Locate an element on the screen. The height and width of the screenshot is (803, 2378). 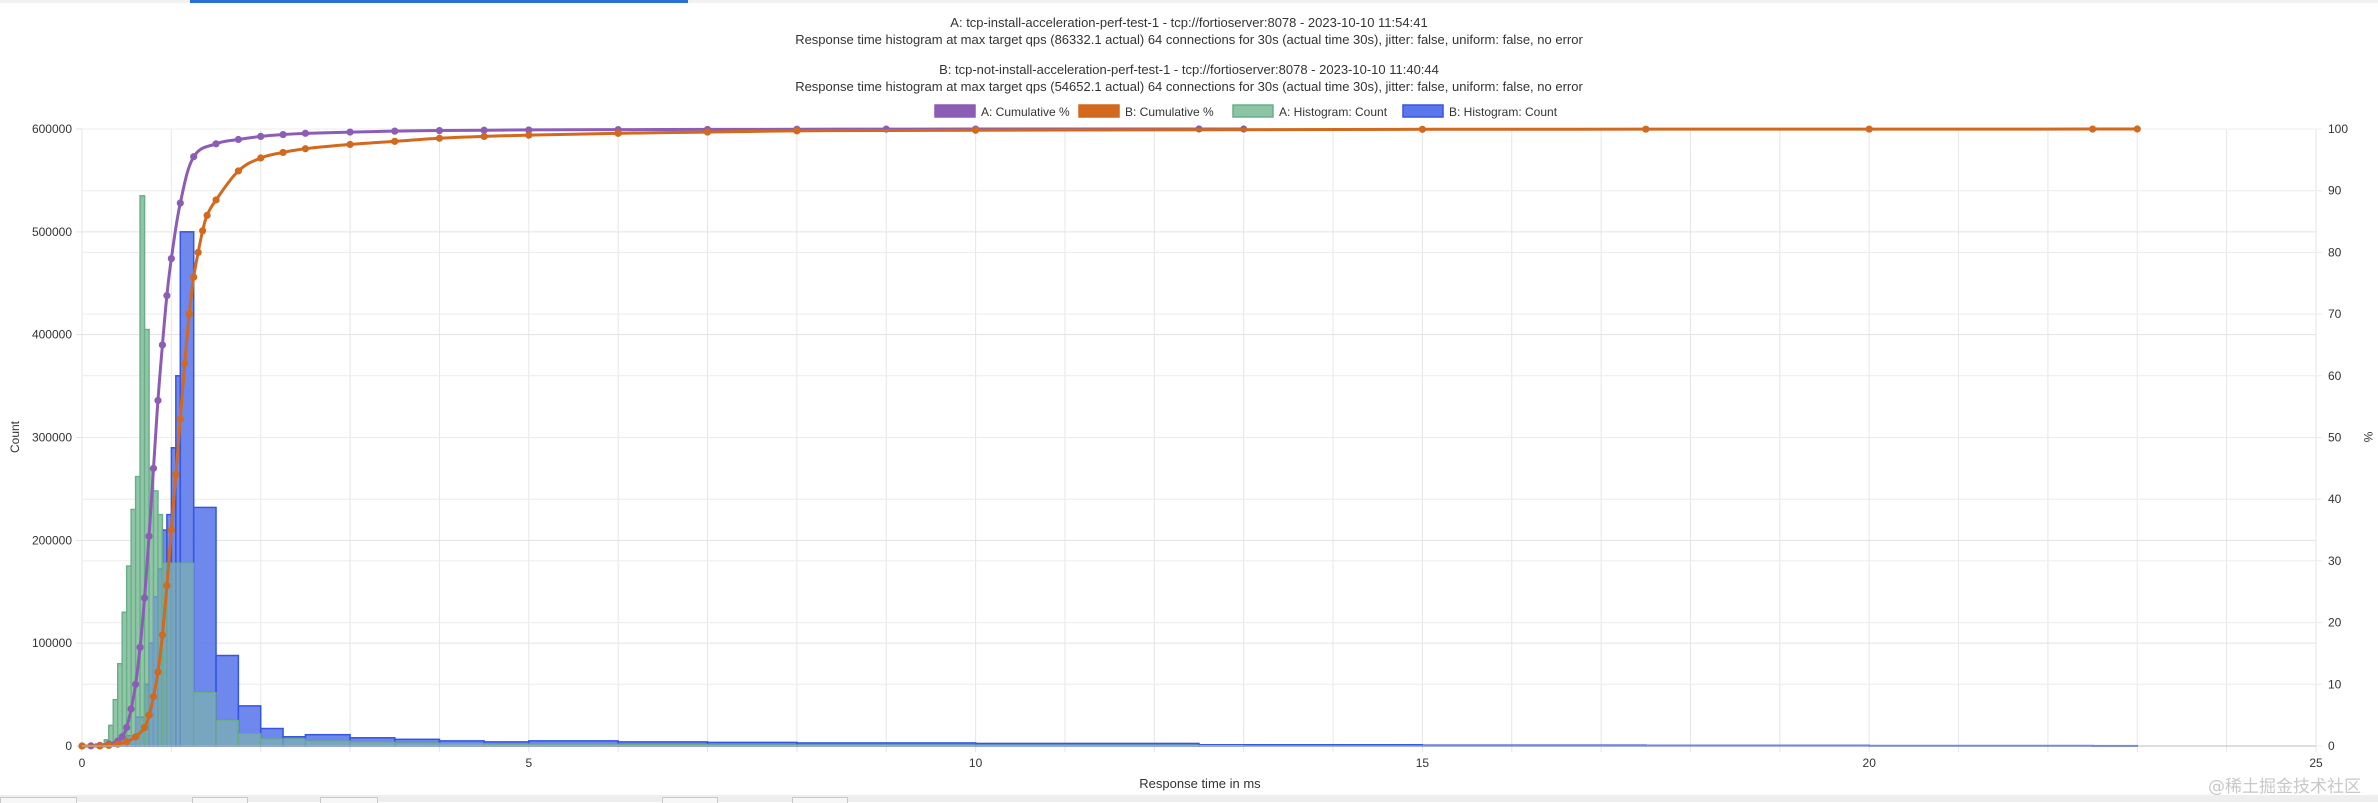
y2-tick-label: 20 is located at coordinates (2335, 623).